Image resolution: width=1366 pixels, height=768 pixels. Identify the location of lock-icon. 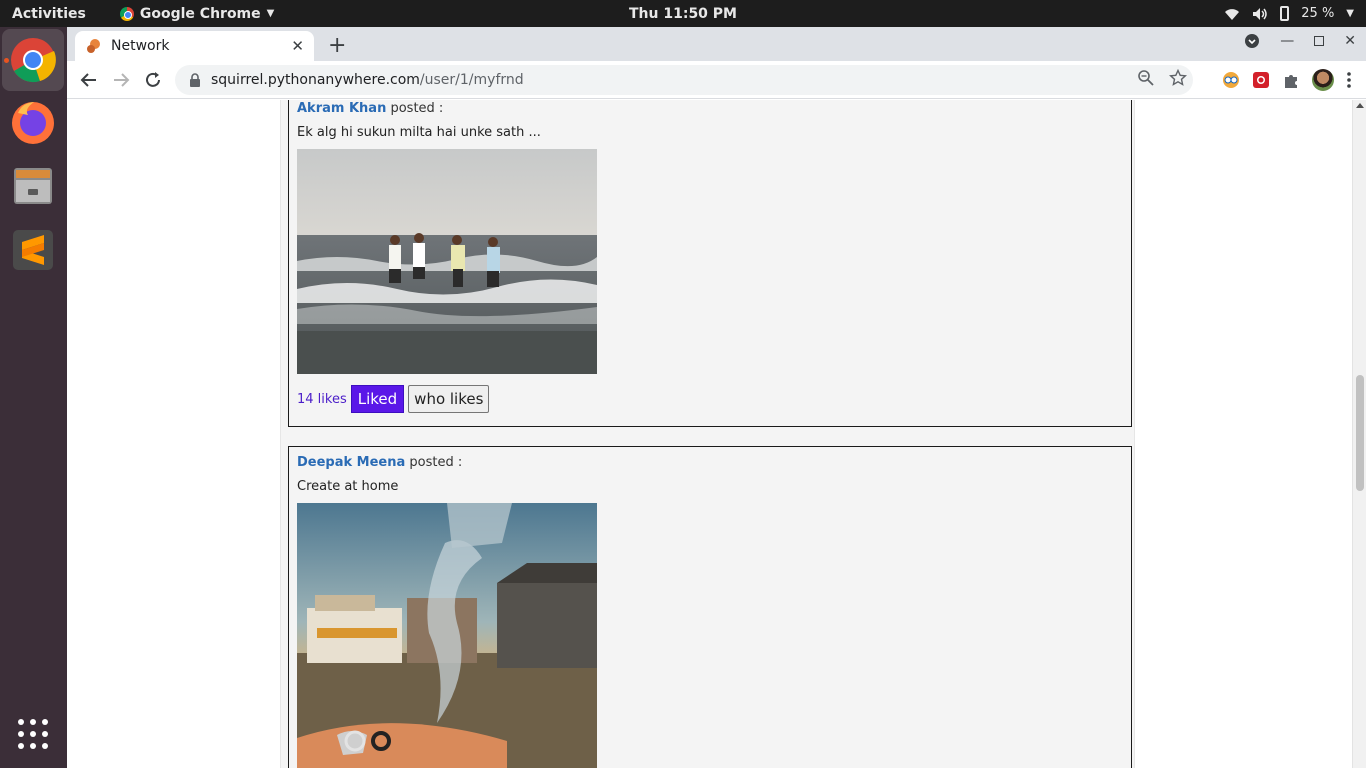
(195, 80).